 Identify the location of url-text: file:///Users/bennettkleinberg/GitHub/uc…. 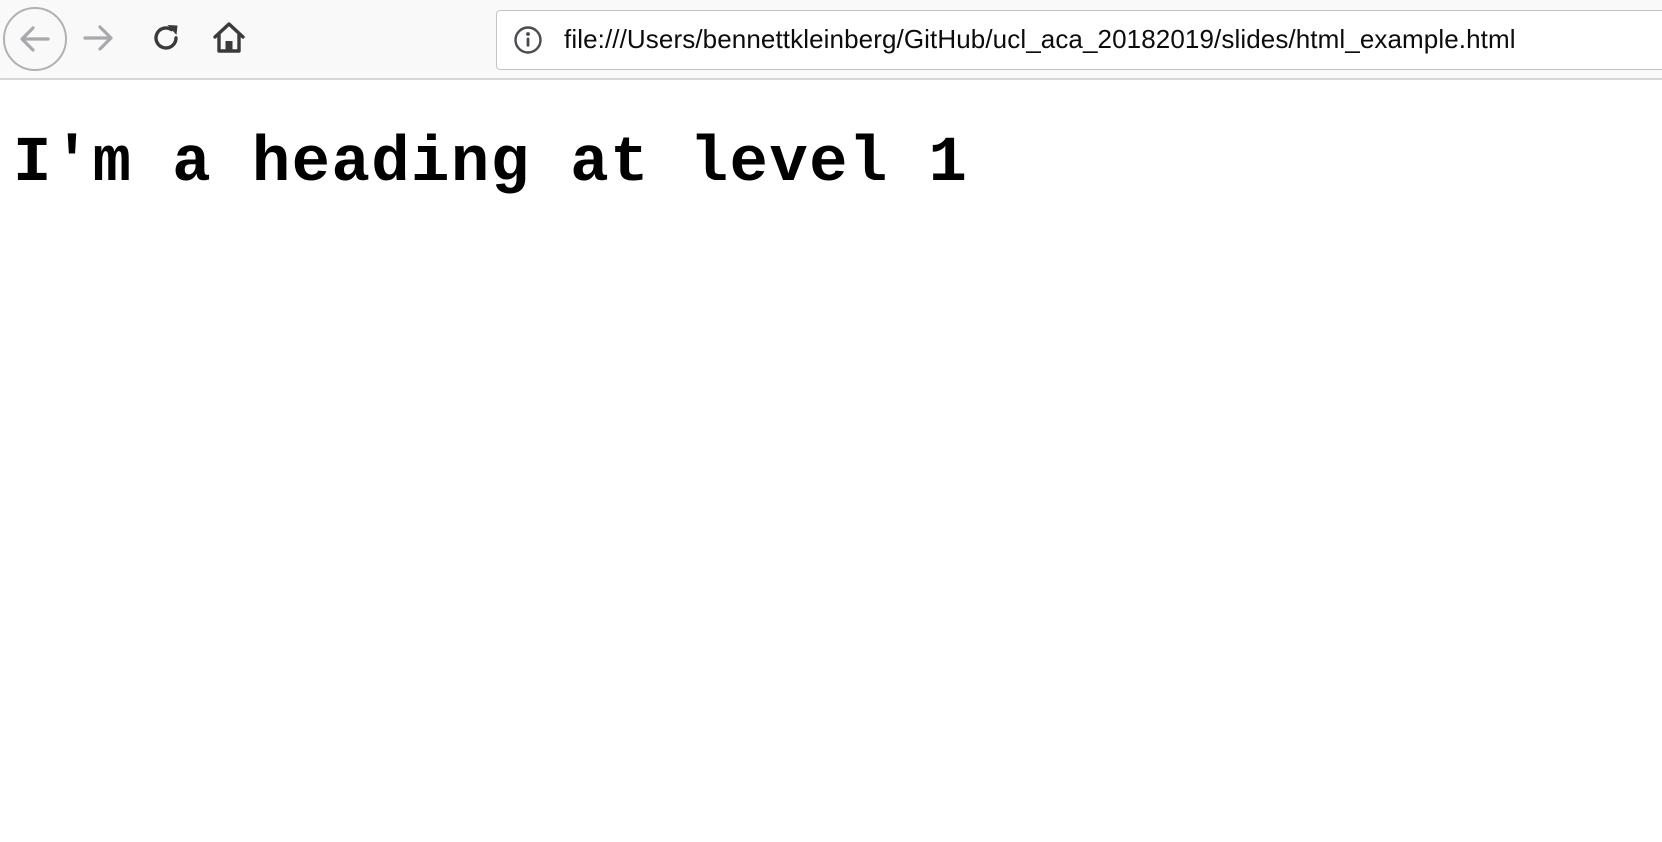
(1040, 39).